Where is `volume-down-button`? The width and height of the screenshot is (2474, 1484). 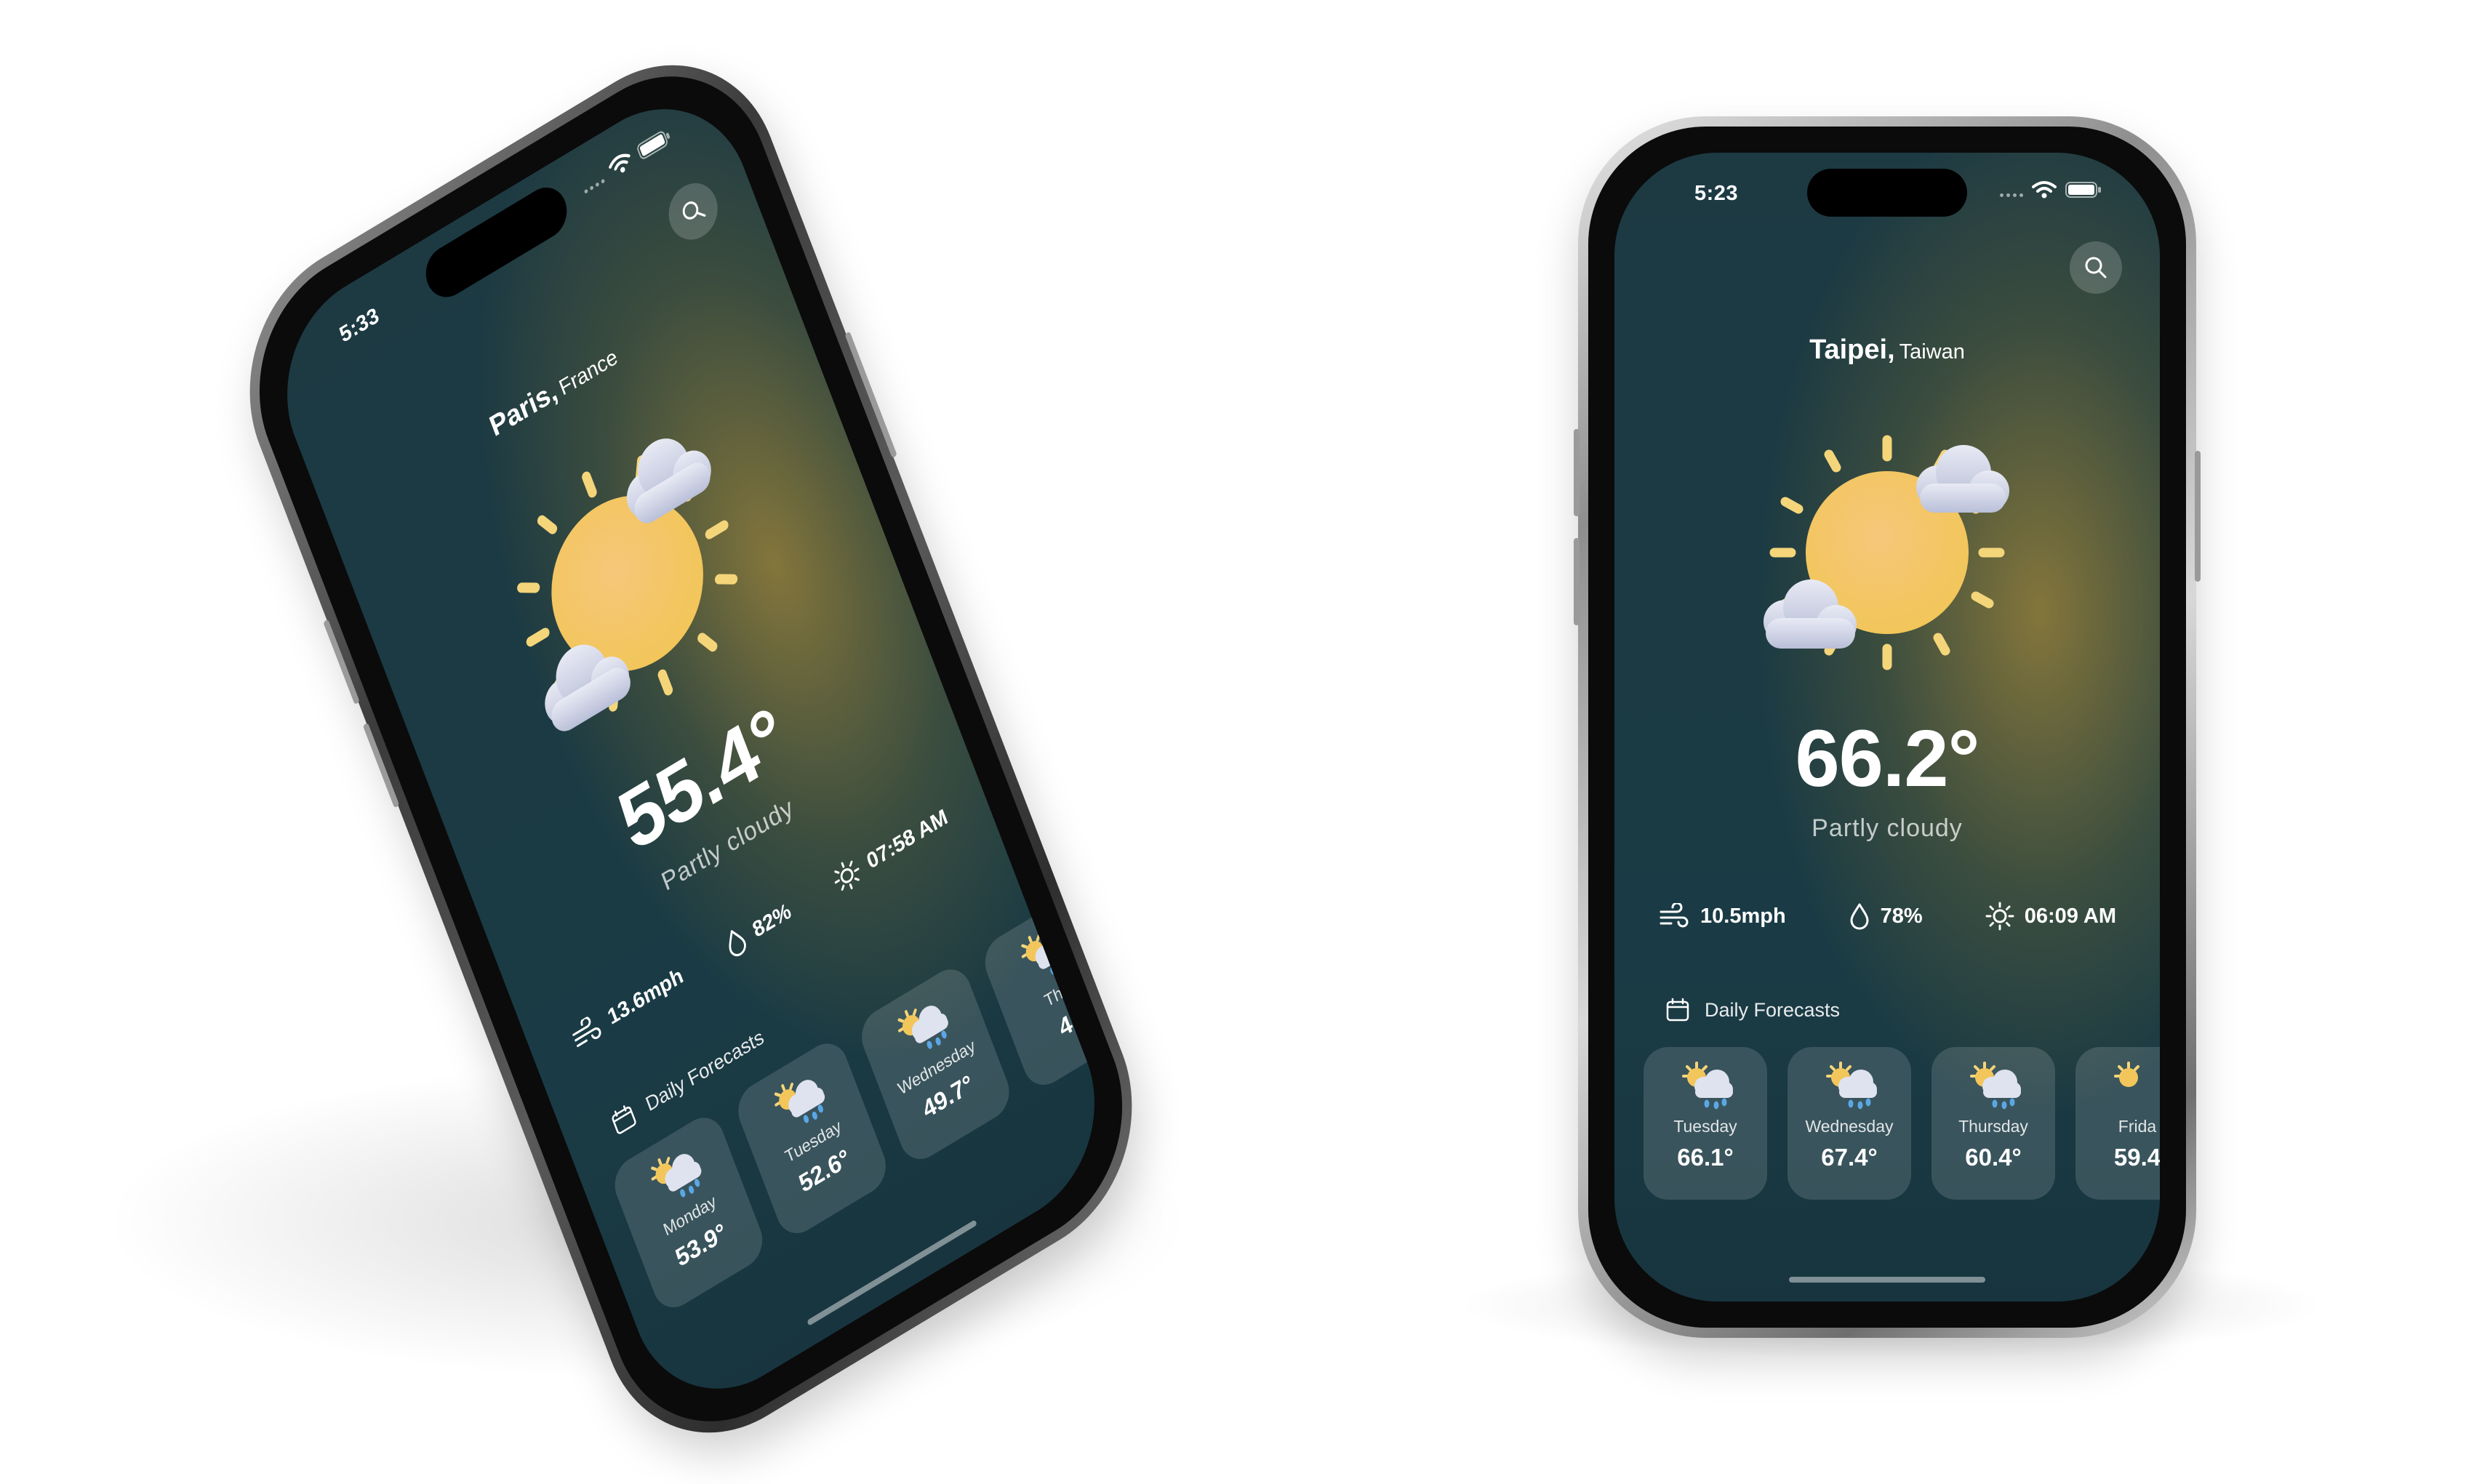
volume-down-button is located at coordinates (1577, 581).